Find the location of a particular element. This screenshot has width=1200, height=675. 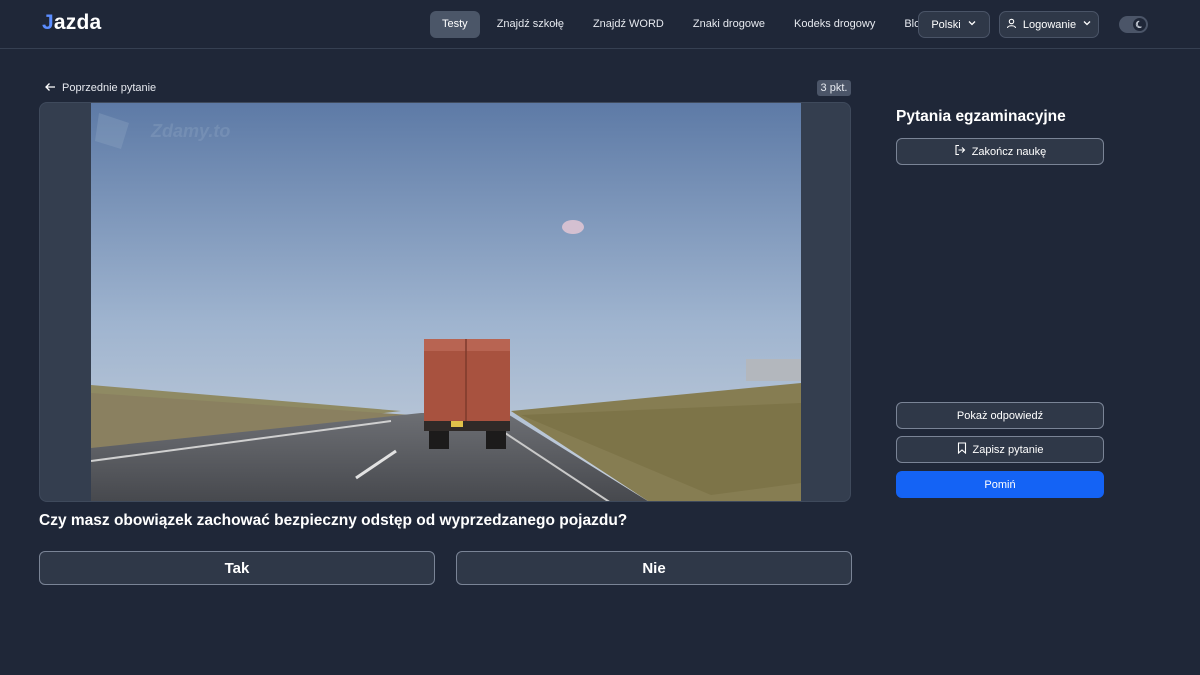

logo-text: azda is located at coordinates (77, 22).